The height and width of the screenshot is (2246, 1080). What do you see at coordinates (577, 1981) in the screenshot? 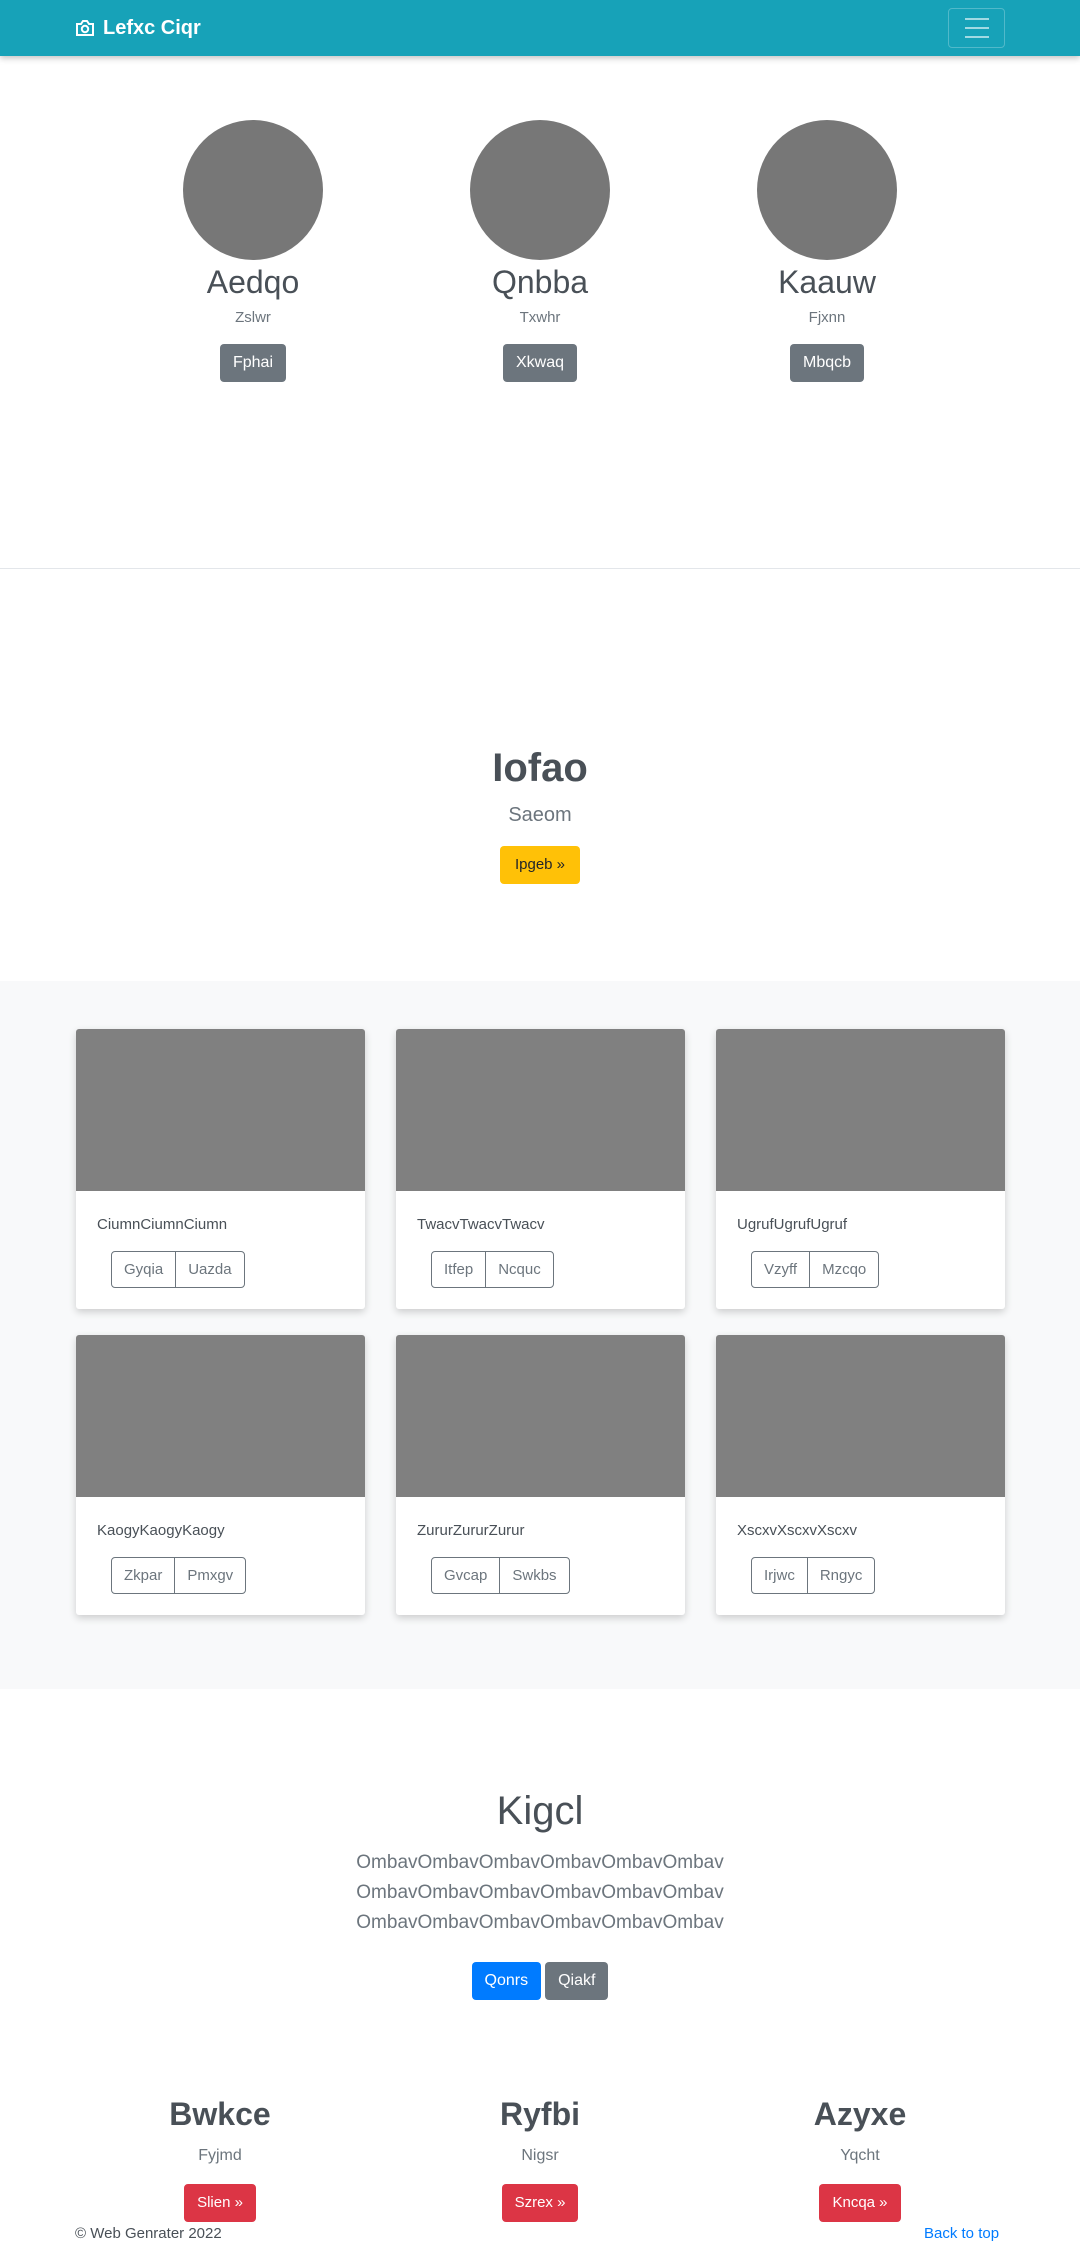
I see `secondary-button: Qiakf` at bounding box center [577, 1981].